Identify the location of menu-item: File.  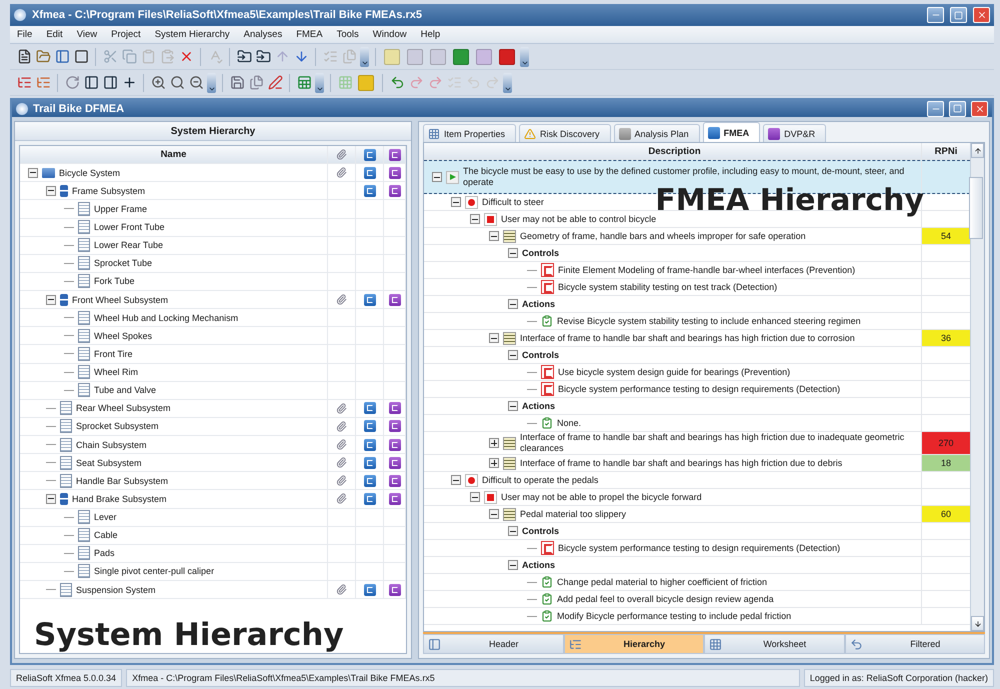
(25, 34).